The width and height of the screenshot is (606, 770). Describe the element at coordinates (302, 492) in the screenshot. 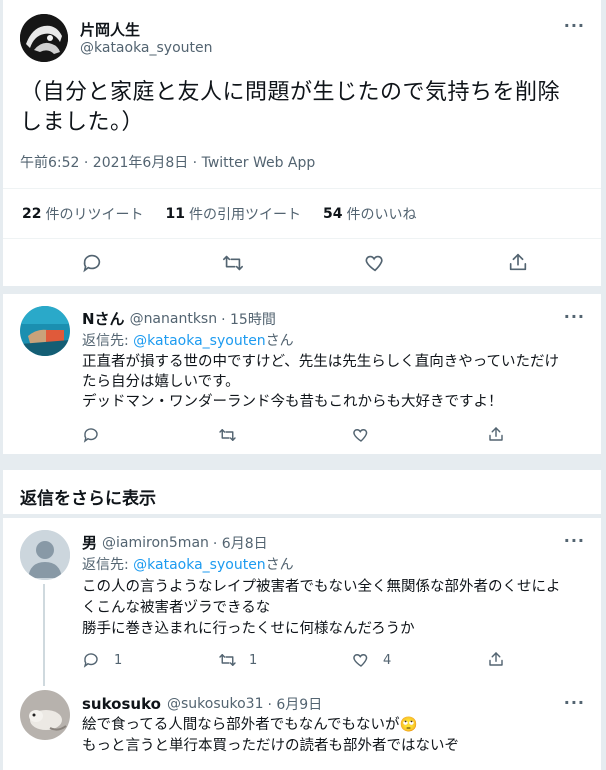

I see `show-more-replies: 返信をさらに表示` at that location.